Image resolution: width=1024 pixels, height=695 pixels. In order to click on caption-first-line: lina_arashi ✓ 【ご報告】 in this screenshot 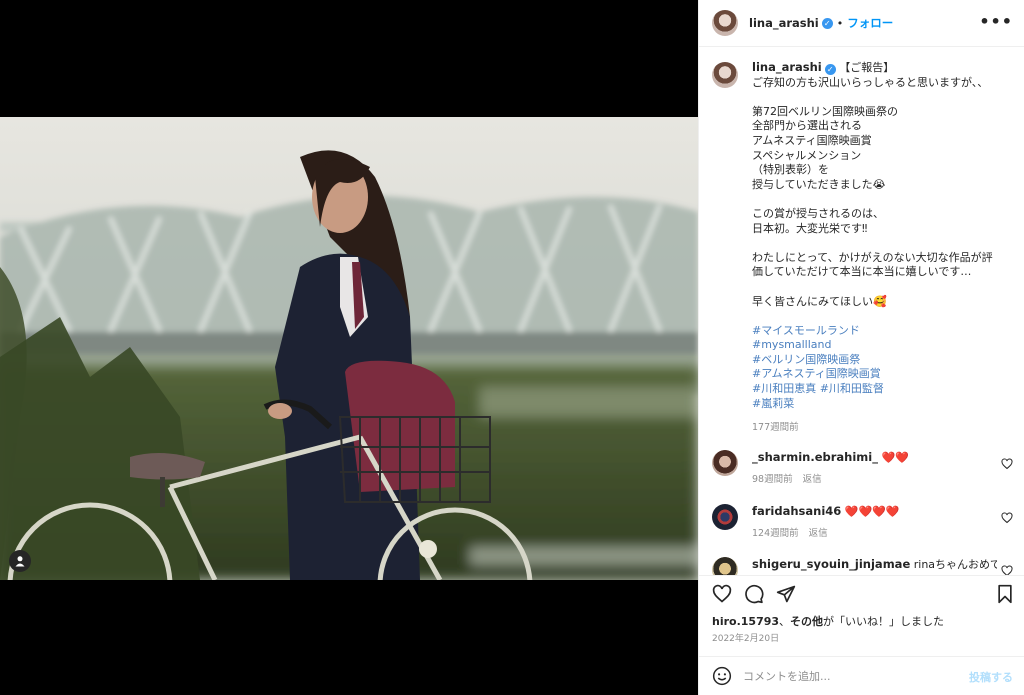, I will do `click(884, 68)`.